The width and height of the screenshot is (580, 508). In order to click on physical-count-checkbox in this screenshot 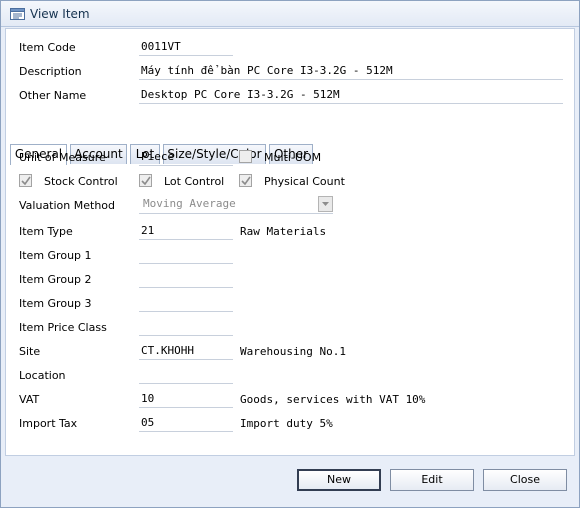, I will do `click(245, 180)`.